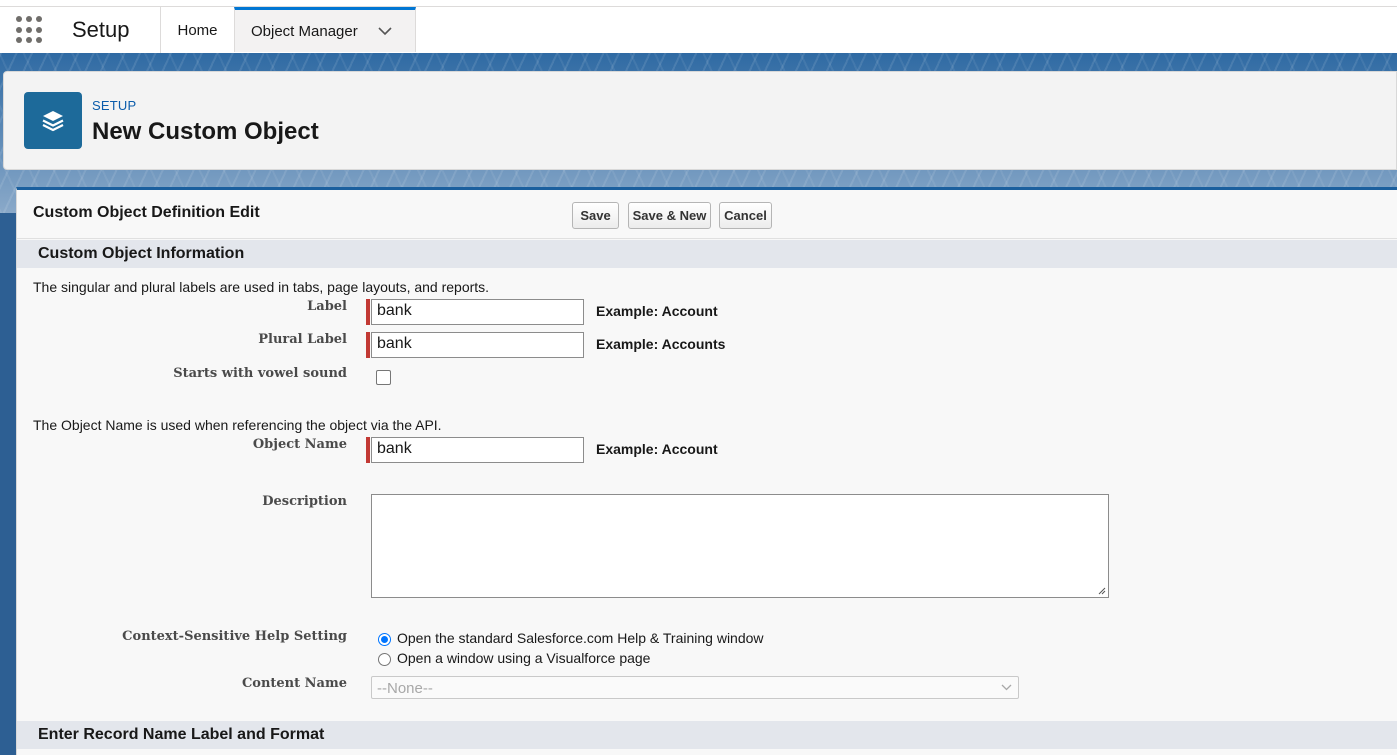 The height and width of the screenshot is (755, 1397). What do you see at coordinates (302, 339) in the screenshot?
I see `plural-label-field-label: Plural Label` at bounding box center [302, 339].